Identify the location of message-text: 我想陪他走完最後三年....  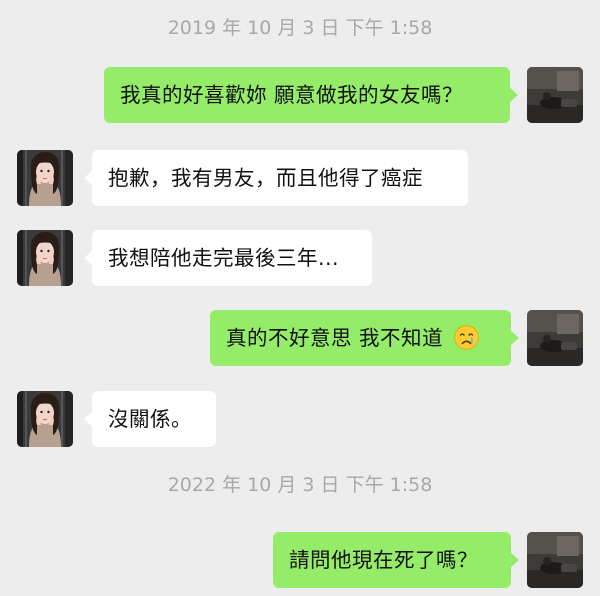
(224, 258).